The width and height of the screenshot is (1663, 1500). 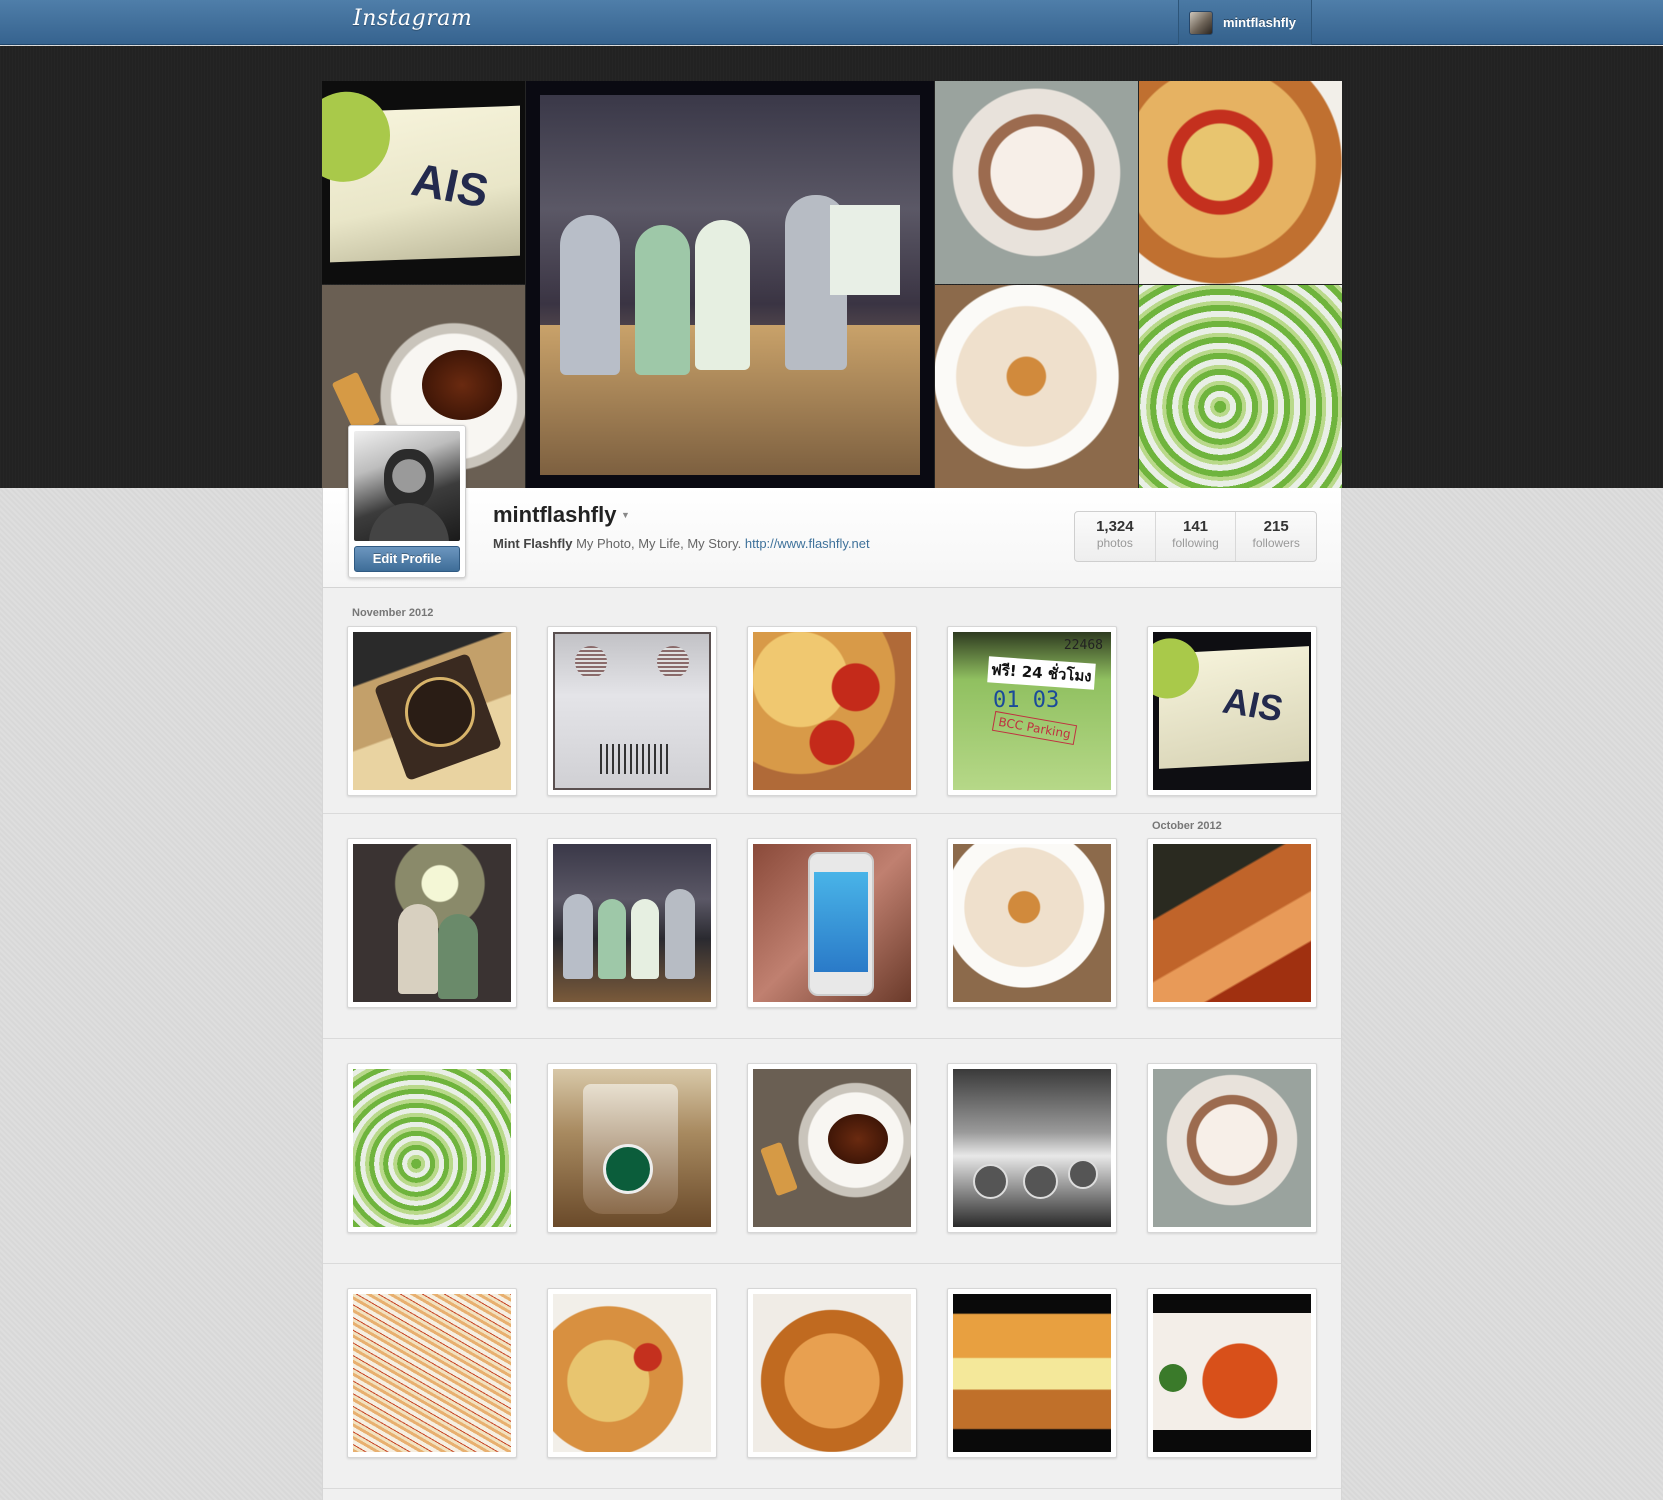 I want to click on stat-following: 141 following, so click(x=1196, y=536).